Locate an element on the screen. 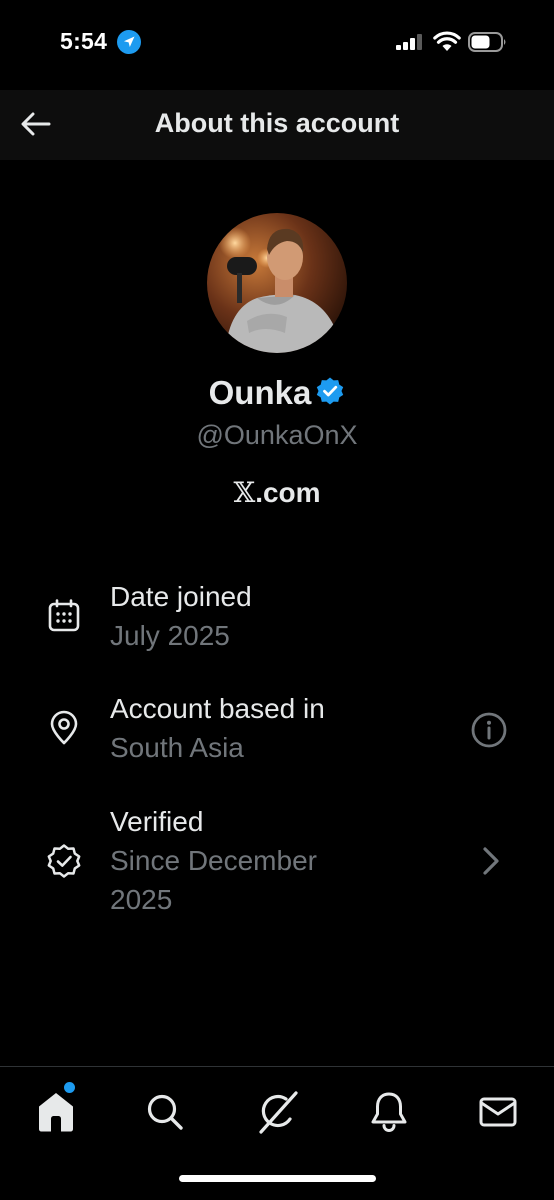  affiliation-link: 𝕏.com is located at coordinates (277, 492).